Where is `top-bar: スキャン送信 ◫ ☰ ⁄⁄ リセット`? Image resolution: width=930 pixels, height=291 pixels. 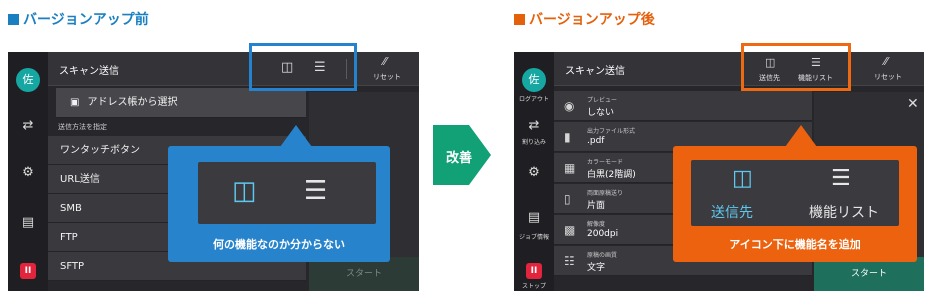 top-bar: スキャン送信 ◫ ☰ ⁄⁄ リセット is located at coordinates (233, 69).